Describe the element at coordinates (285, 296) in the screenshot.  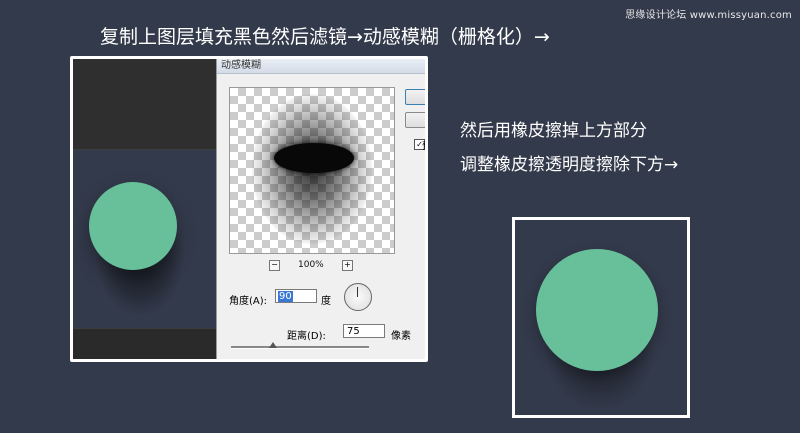
I see `angle-value: 90` at that location.